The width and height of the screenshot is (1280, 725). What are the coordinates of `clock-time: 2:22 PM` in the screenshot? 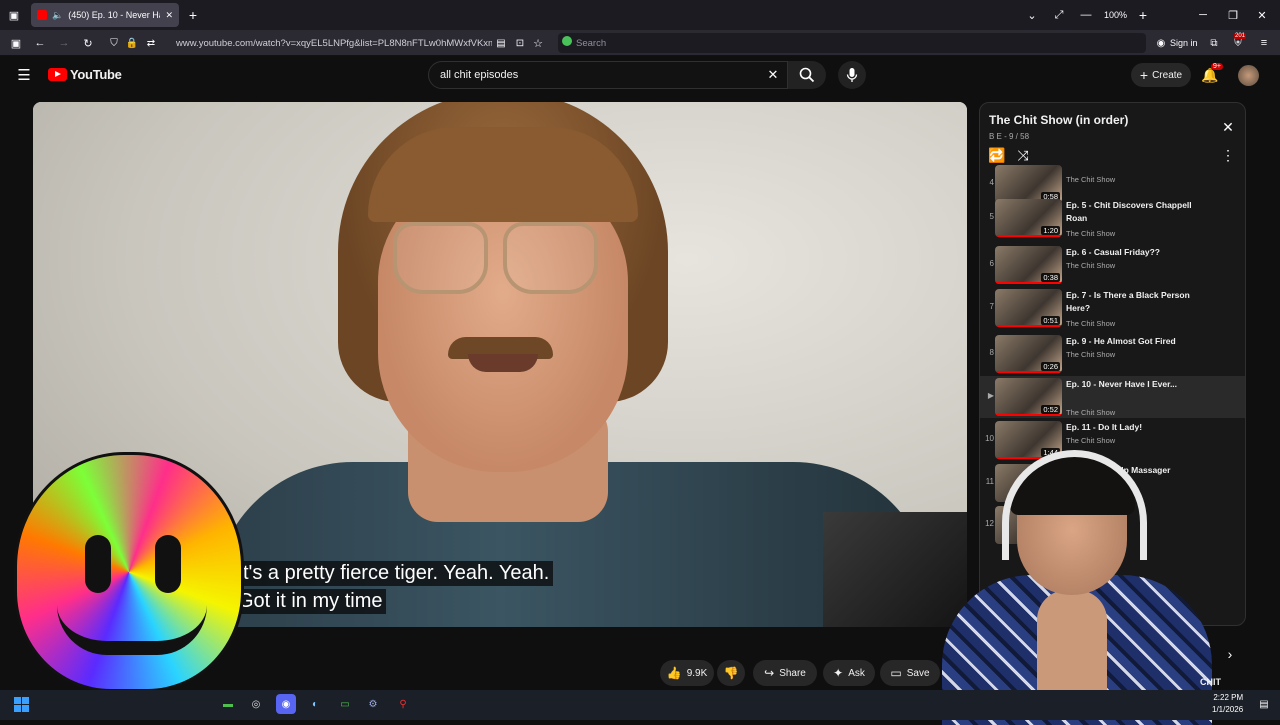 It's located at (1228, 697).